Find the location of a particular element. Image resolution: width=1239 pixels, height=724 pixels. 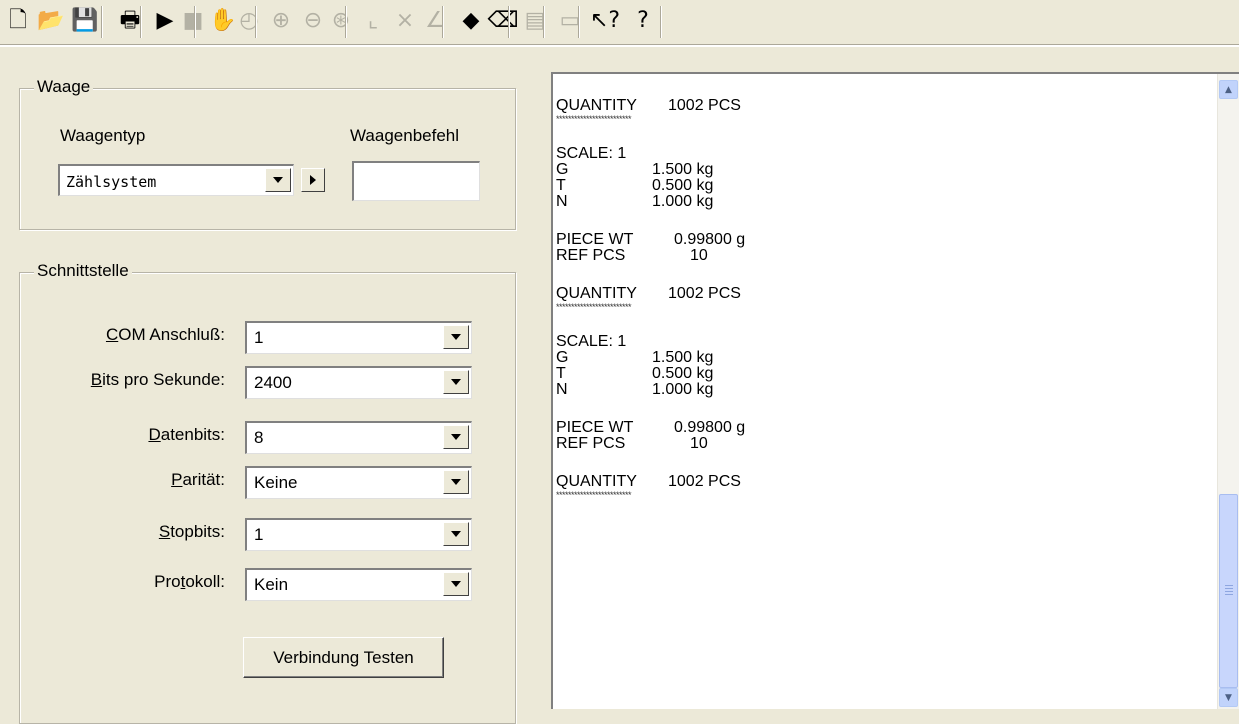

new-file-icon: 🗋 is located at coordinates (18, 21).